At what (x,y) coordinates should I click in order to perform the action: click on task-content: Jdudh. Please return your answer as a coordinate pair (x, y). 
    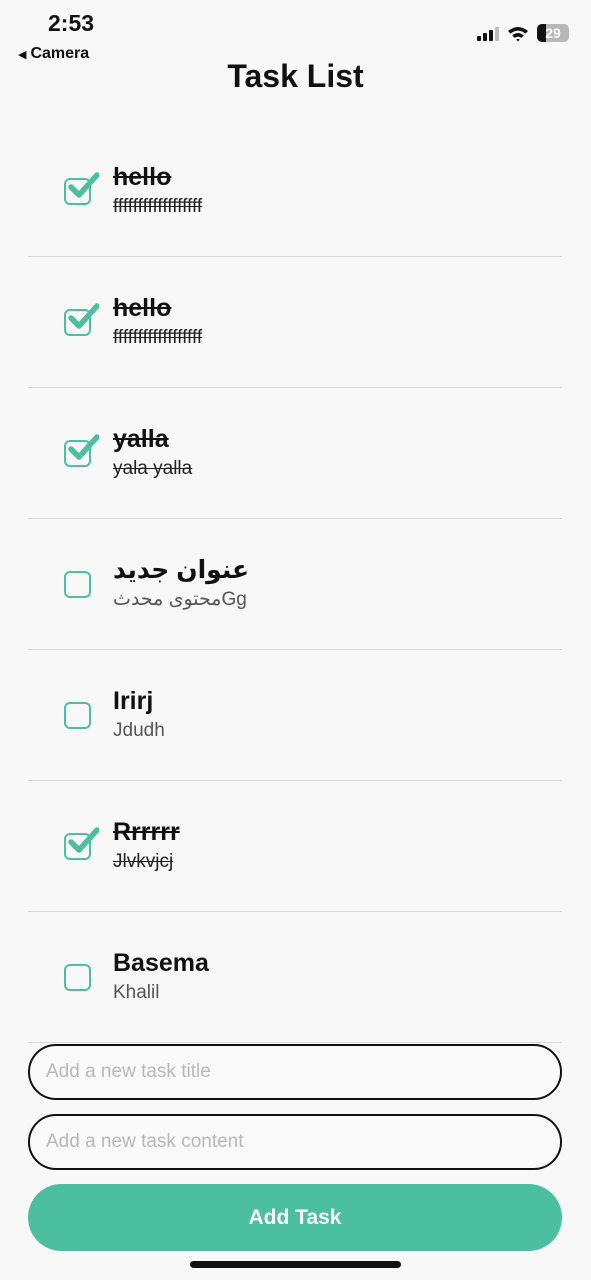
    Looking at the image, I should click on (139, 730).